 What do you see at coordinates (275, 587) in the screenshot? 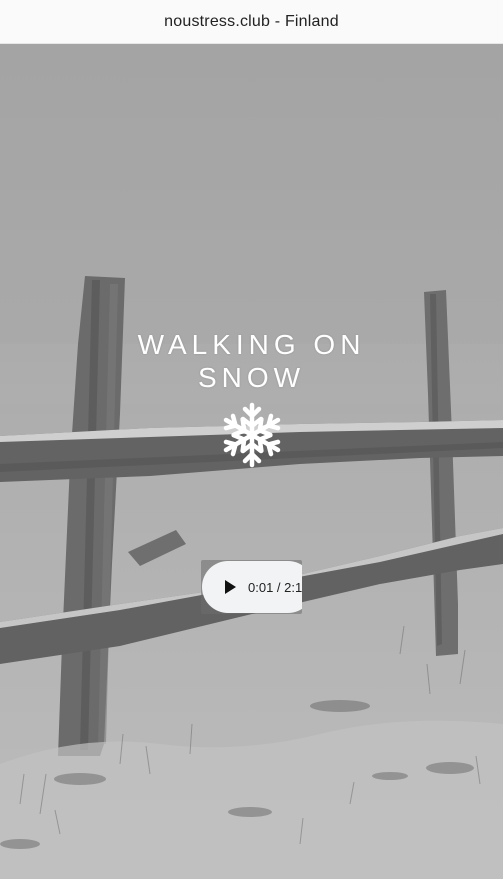
I see `time-display: 0:01 / 2:1` at bounding box center [275, 587].